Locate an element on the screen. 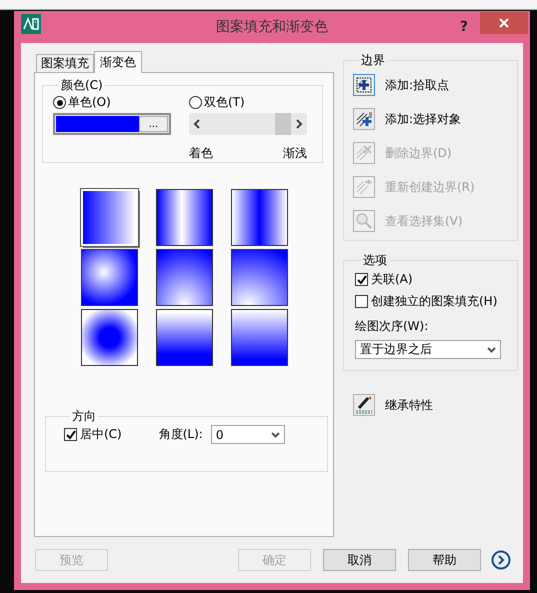  shade-slider is located at coordinates (248, 124).